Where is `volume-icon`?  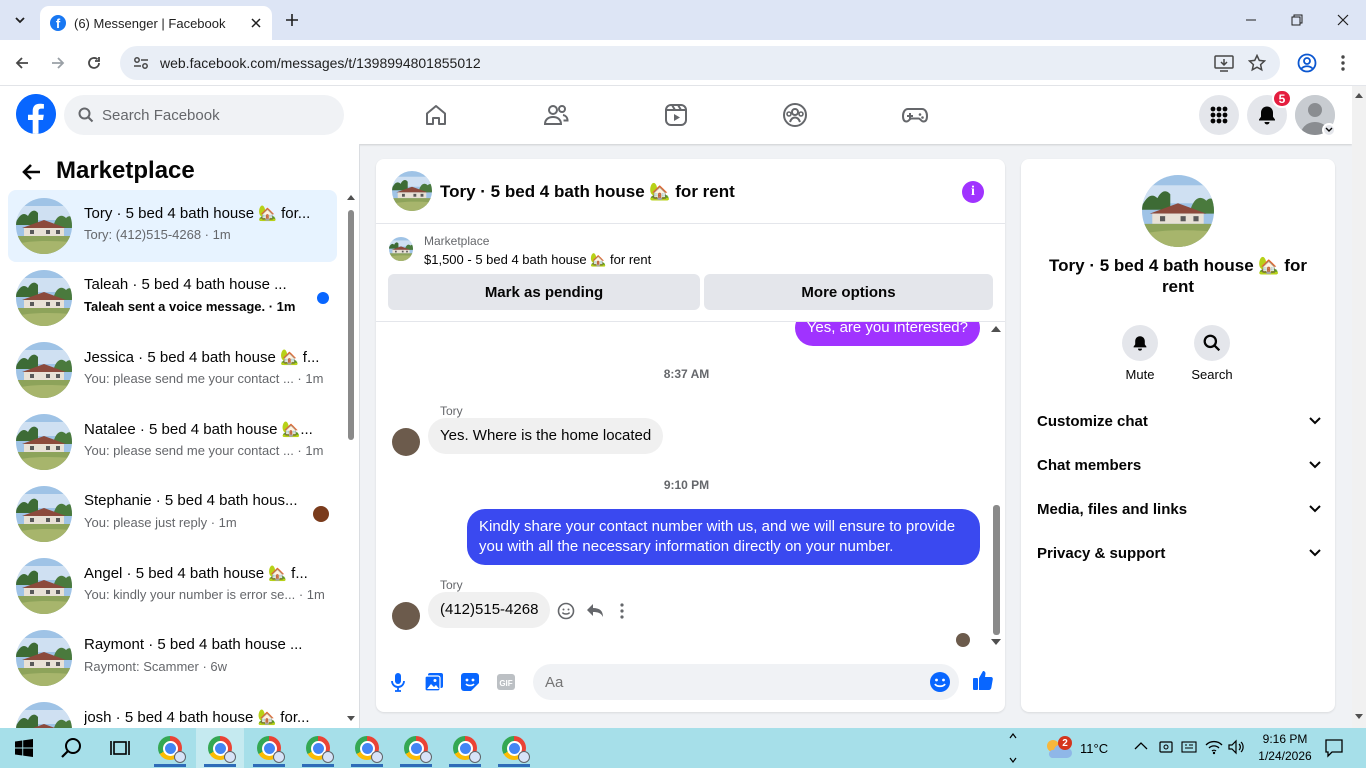
volume-icon is located at coordinates (1237, 747).